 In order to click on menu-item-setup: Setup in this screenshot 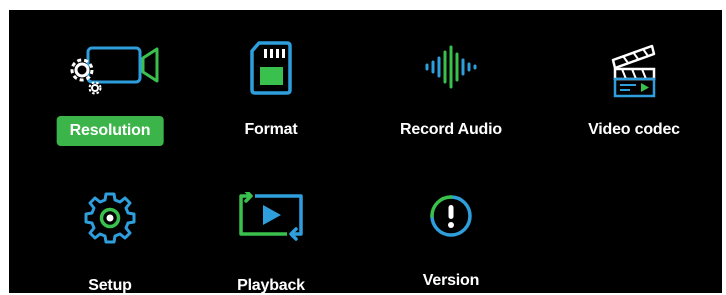, I will do `click(110, 222)`.